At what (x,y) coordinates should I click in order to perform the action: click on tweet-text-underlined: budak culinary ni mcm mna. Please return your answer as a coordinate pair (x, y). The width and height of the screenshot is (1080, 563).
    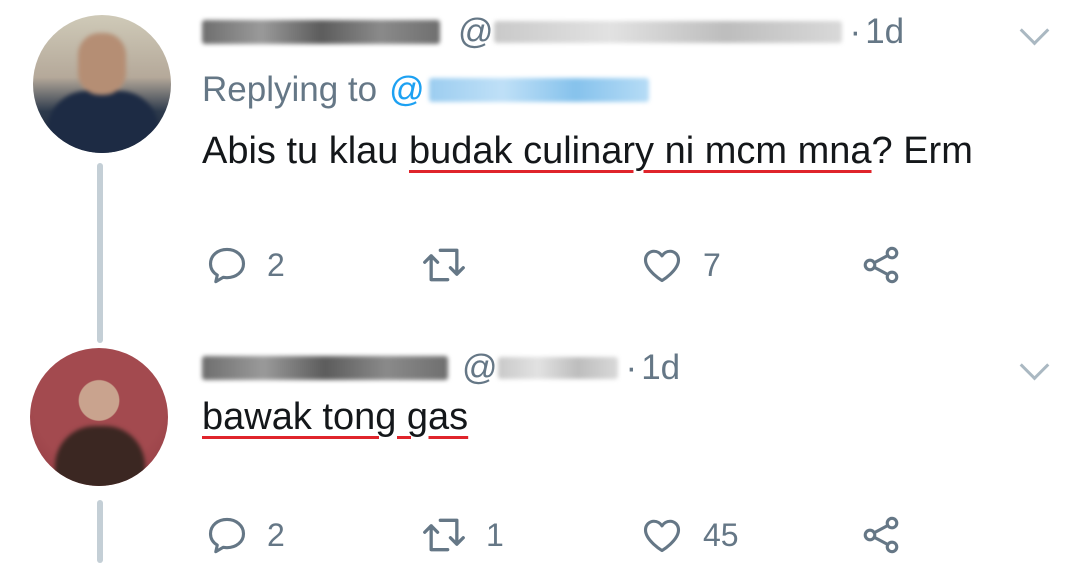
    Looking at the image, I should click on (640, 151).